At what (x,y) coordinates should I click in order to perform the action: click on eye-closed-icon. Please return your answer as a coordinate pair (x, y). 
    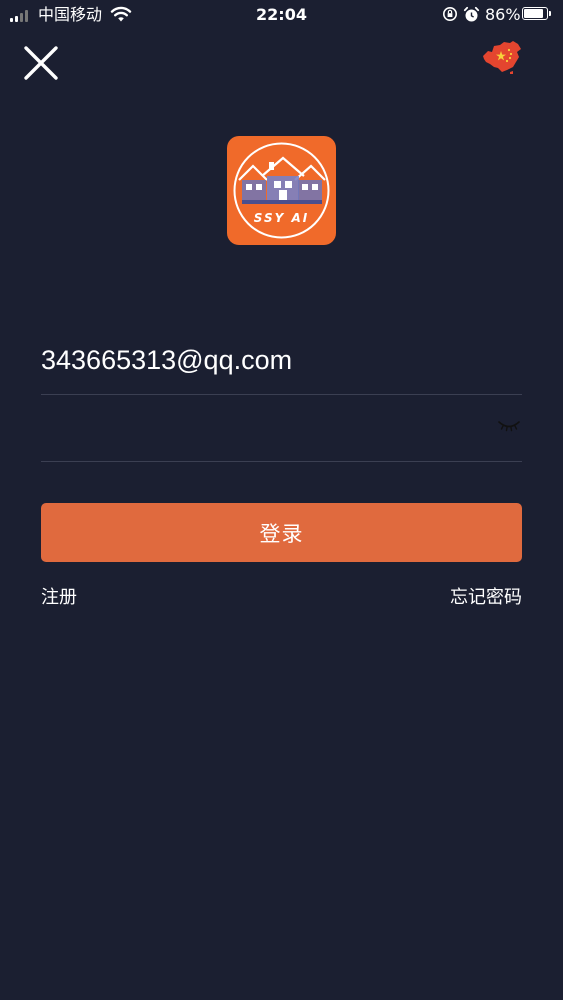
    Looking at the image, I should click on (509, 425).